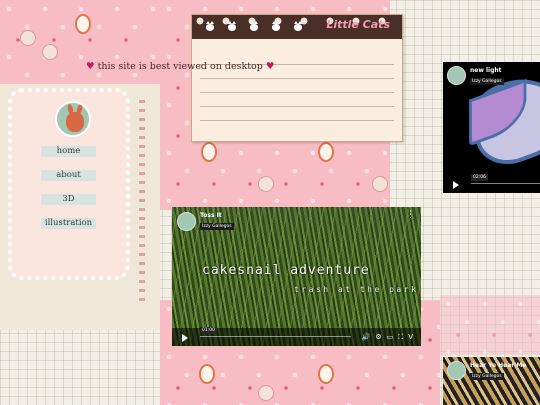 This screenshot has width=540, height=405. What do you see at coordinates (486, 70) in the screenshot?
I see `video-title: new light` at bounding box center [486, 70].